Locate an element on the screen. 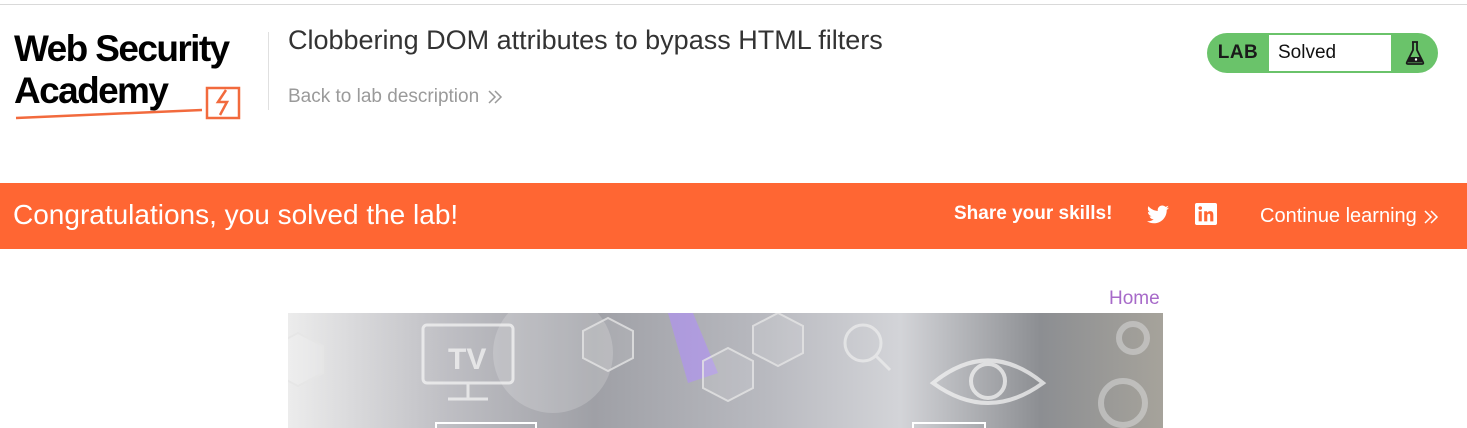 The height and width of the screenshot is (428, 1467). lab-tag: LAB is located at coordinates (1238, 52).